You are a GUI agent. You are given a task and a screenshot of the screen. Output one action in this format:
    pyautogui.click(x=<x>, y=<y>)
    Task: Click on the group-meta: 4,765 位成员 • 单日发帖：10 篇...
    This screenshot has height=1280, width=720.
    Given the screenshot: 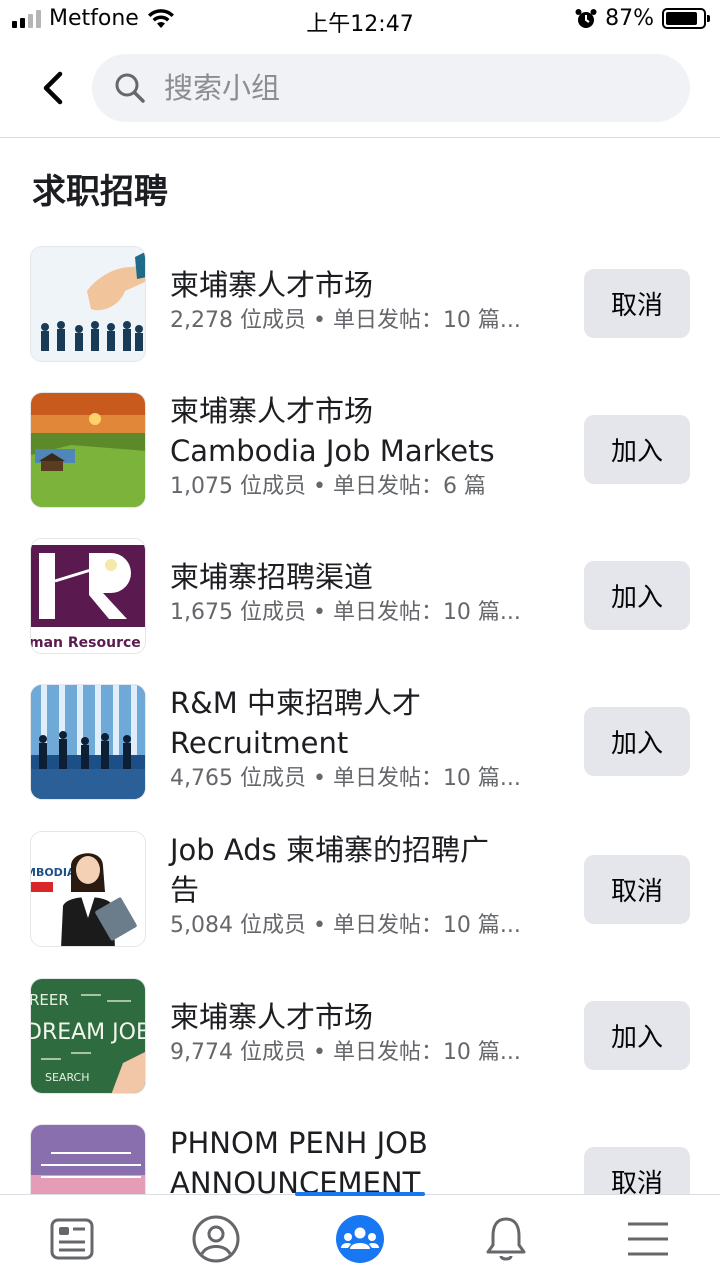 What is the action you would take?
    pyautogui.click(x=345, y=778)
    